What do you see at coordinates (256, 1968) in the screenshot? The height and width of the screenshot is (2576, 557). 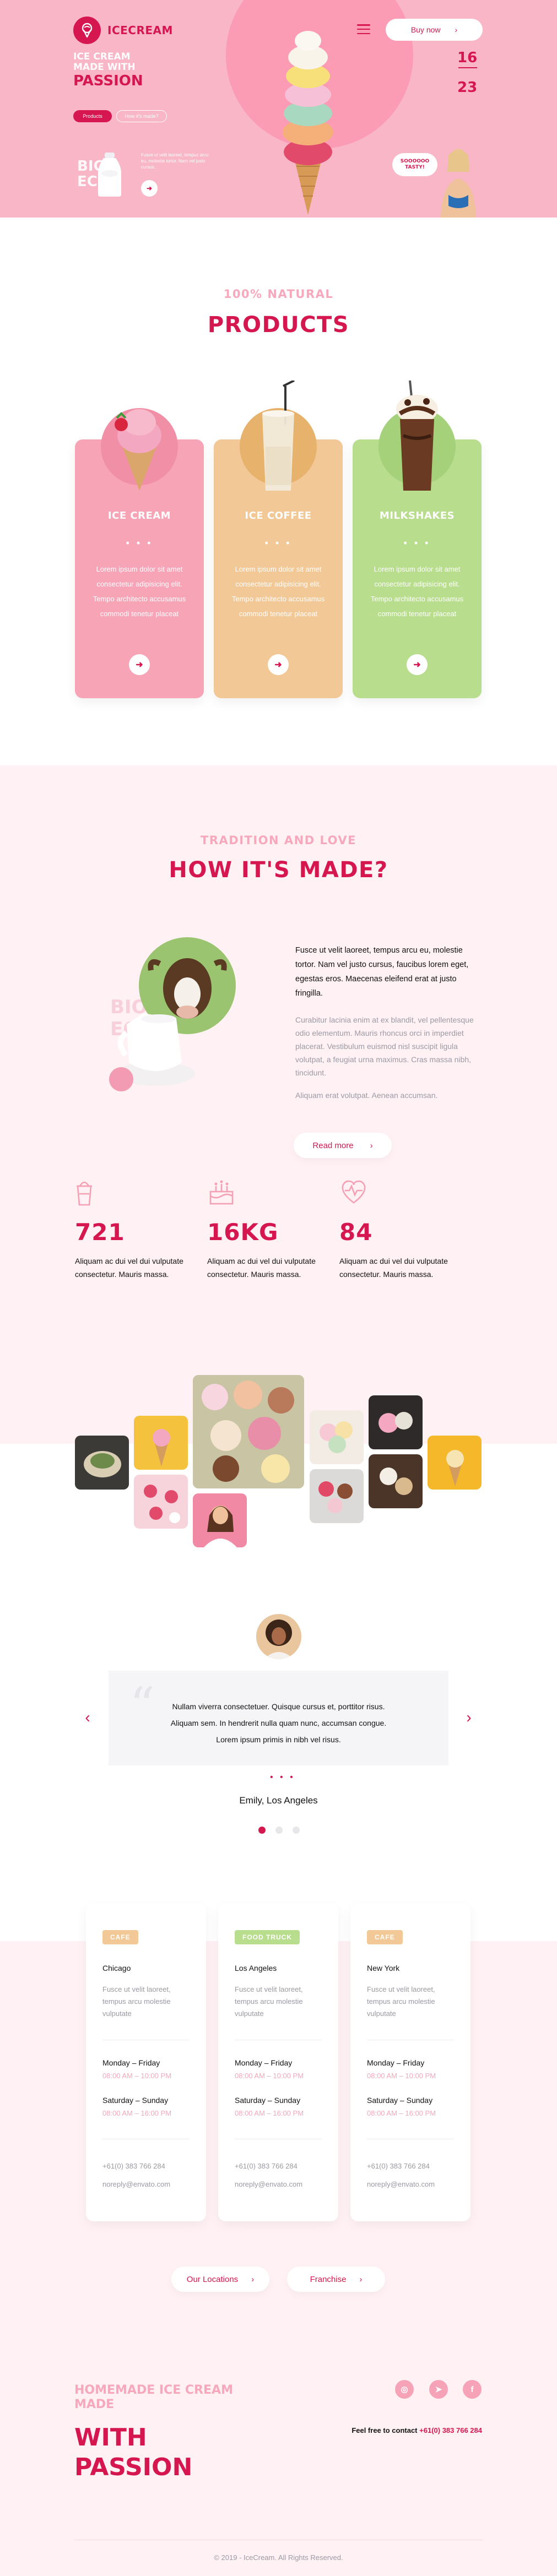 I see `location-city: Los Angeles` at bounding box center [256, 1968].